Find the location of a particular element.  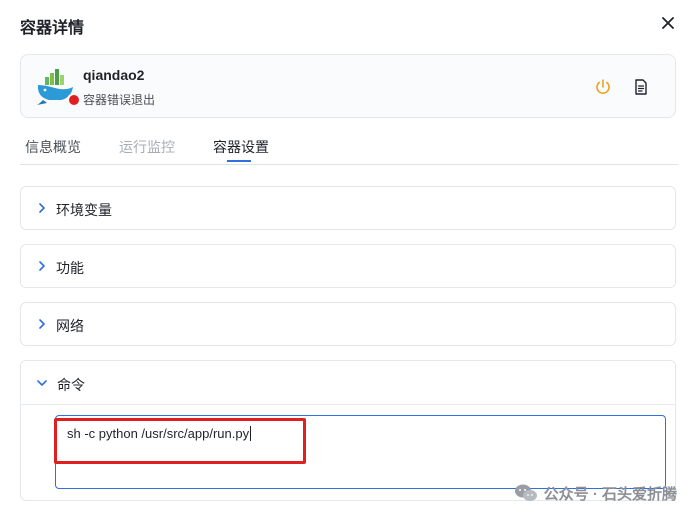

power-icon is located at coordinates (603, 86).